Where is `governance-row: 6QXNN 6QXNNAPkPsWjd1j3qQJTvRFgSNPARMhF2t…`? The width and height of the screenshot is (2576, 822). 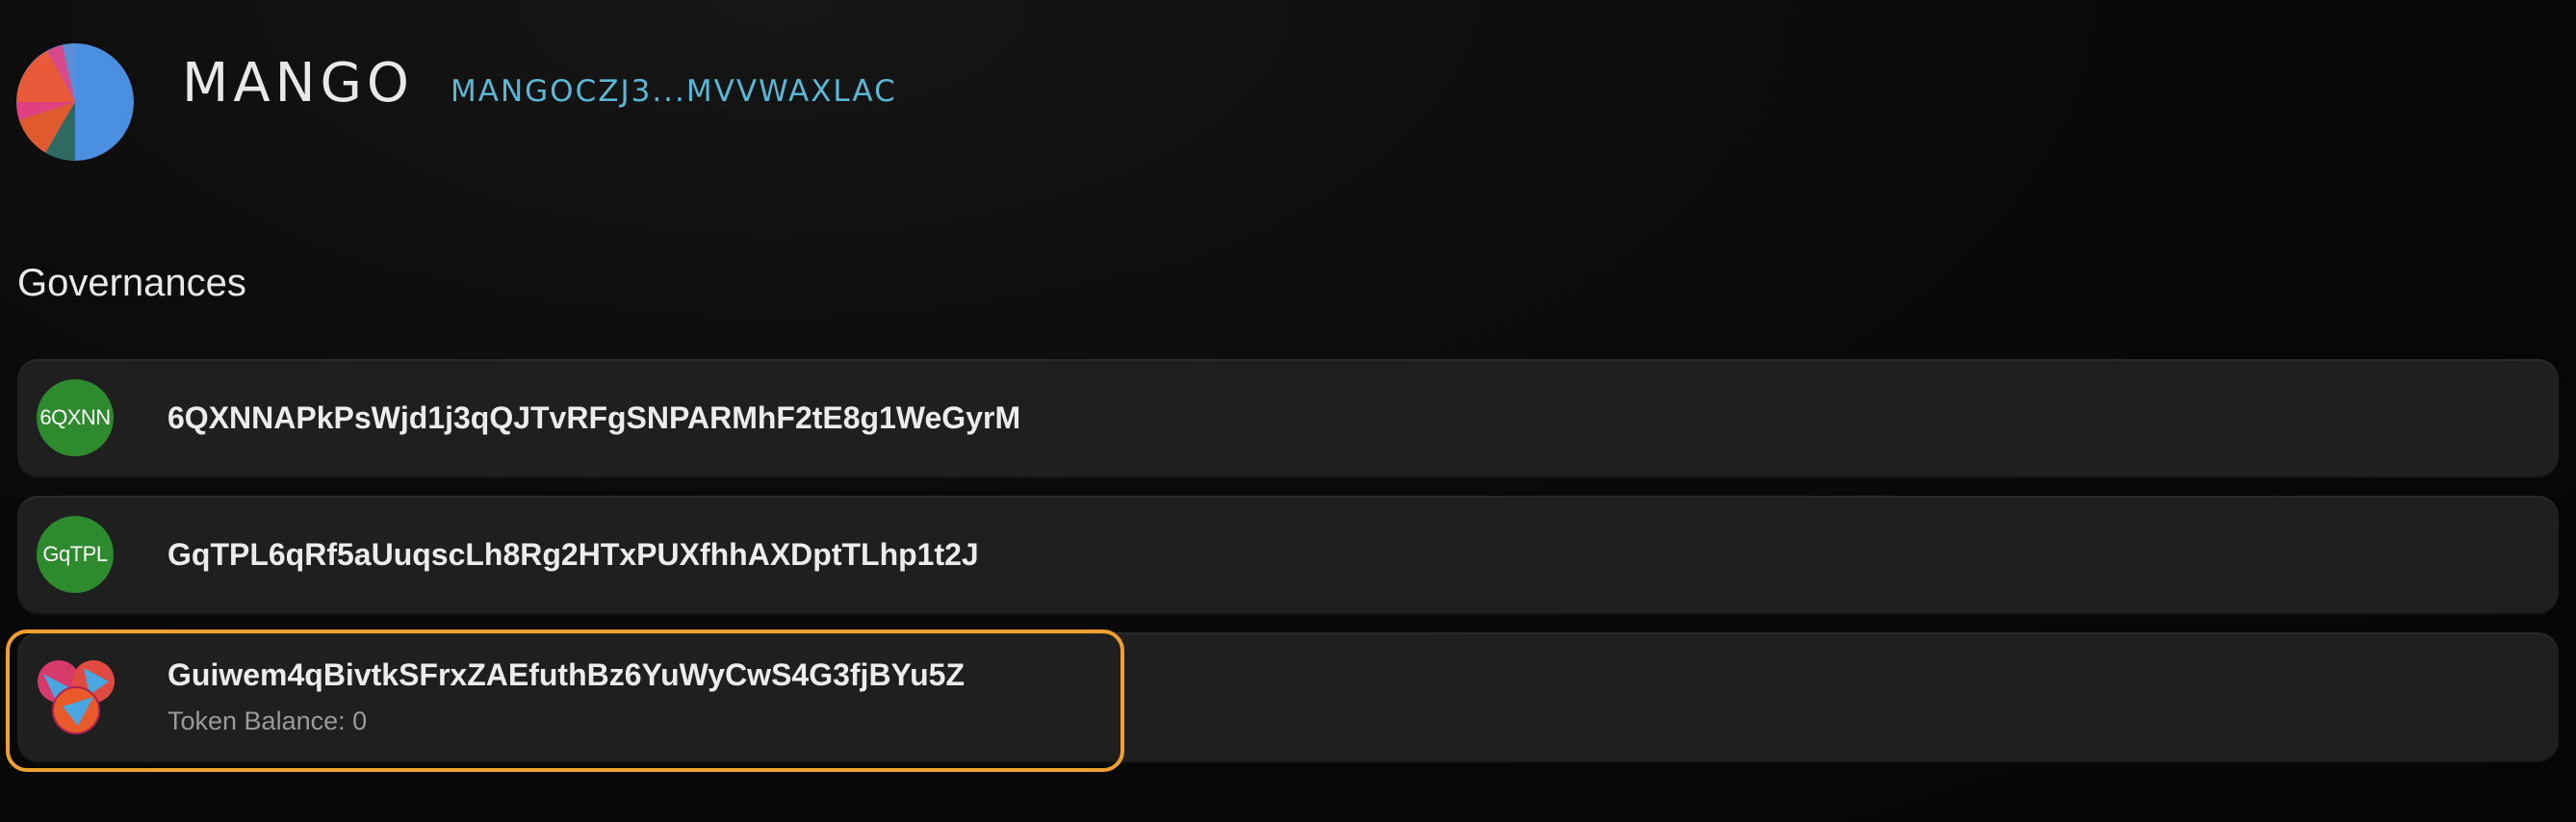
governance-row: 6QXNN 6QXNNAPkPsWjd1j3qQJTvRFgSNPARMhF2t… is located at coordinates (1288, 417).